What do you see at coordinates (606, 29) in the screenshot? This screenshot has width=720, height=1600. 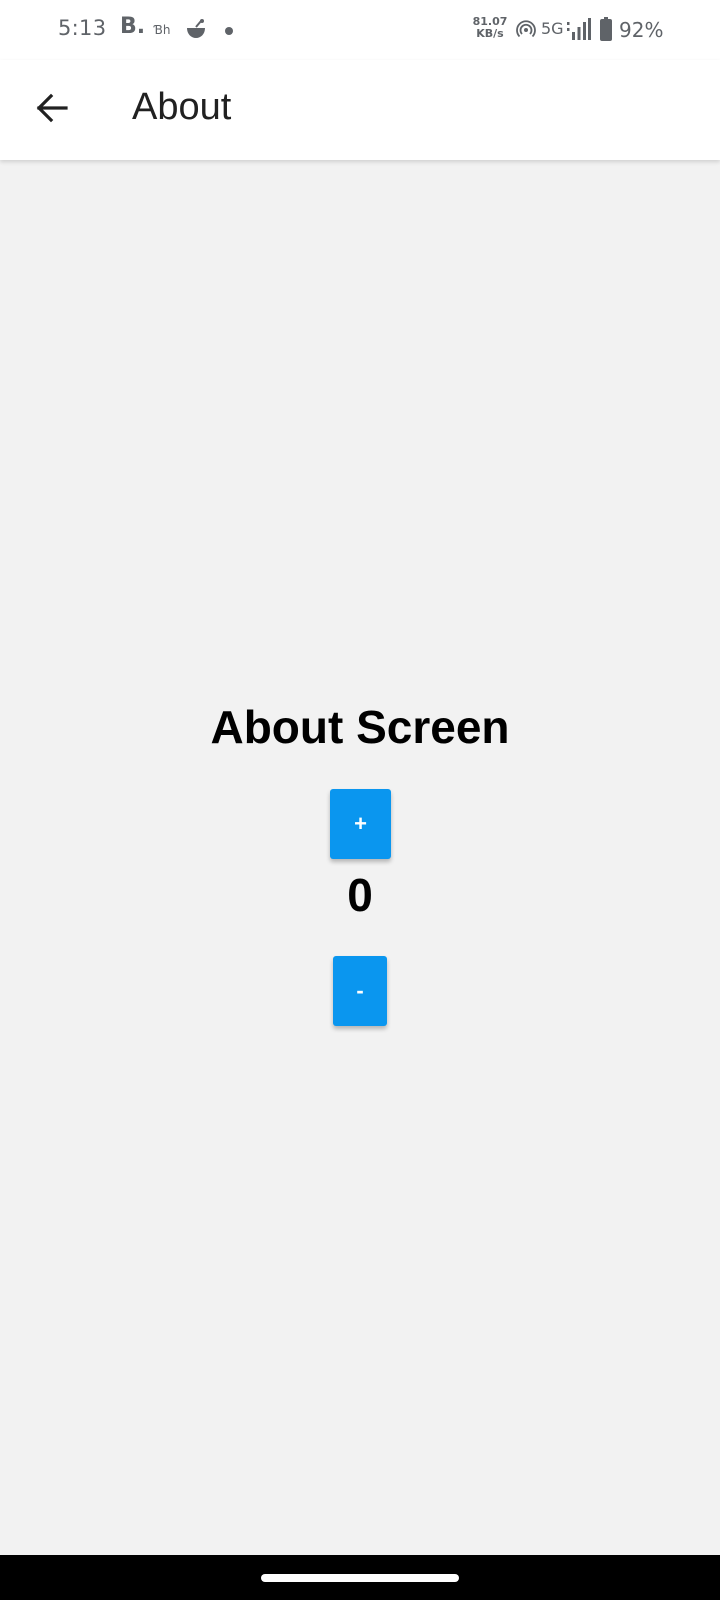 I see `battery-icon` at bounding box center [606, 29].